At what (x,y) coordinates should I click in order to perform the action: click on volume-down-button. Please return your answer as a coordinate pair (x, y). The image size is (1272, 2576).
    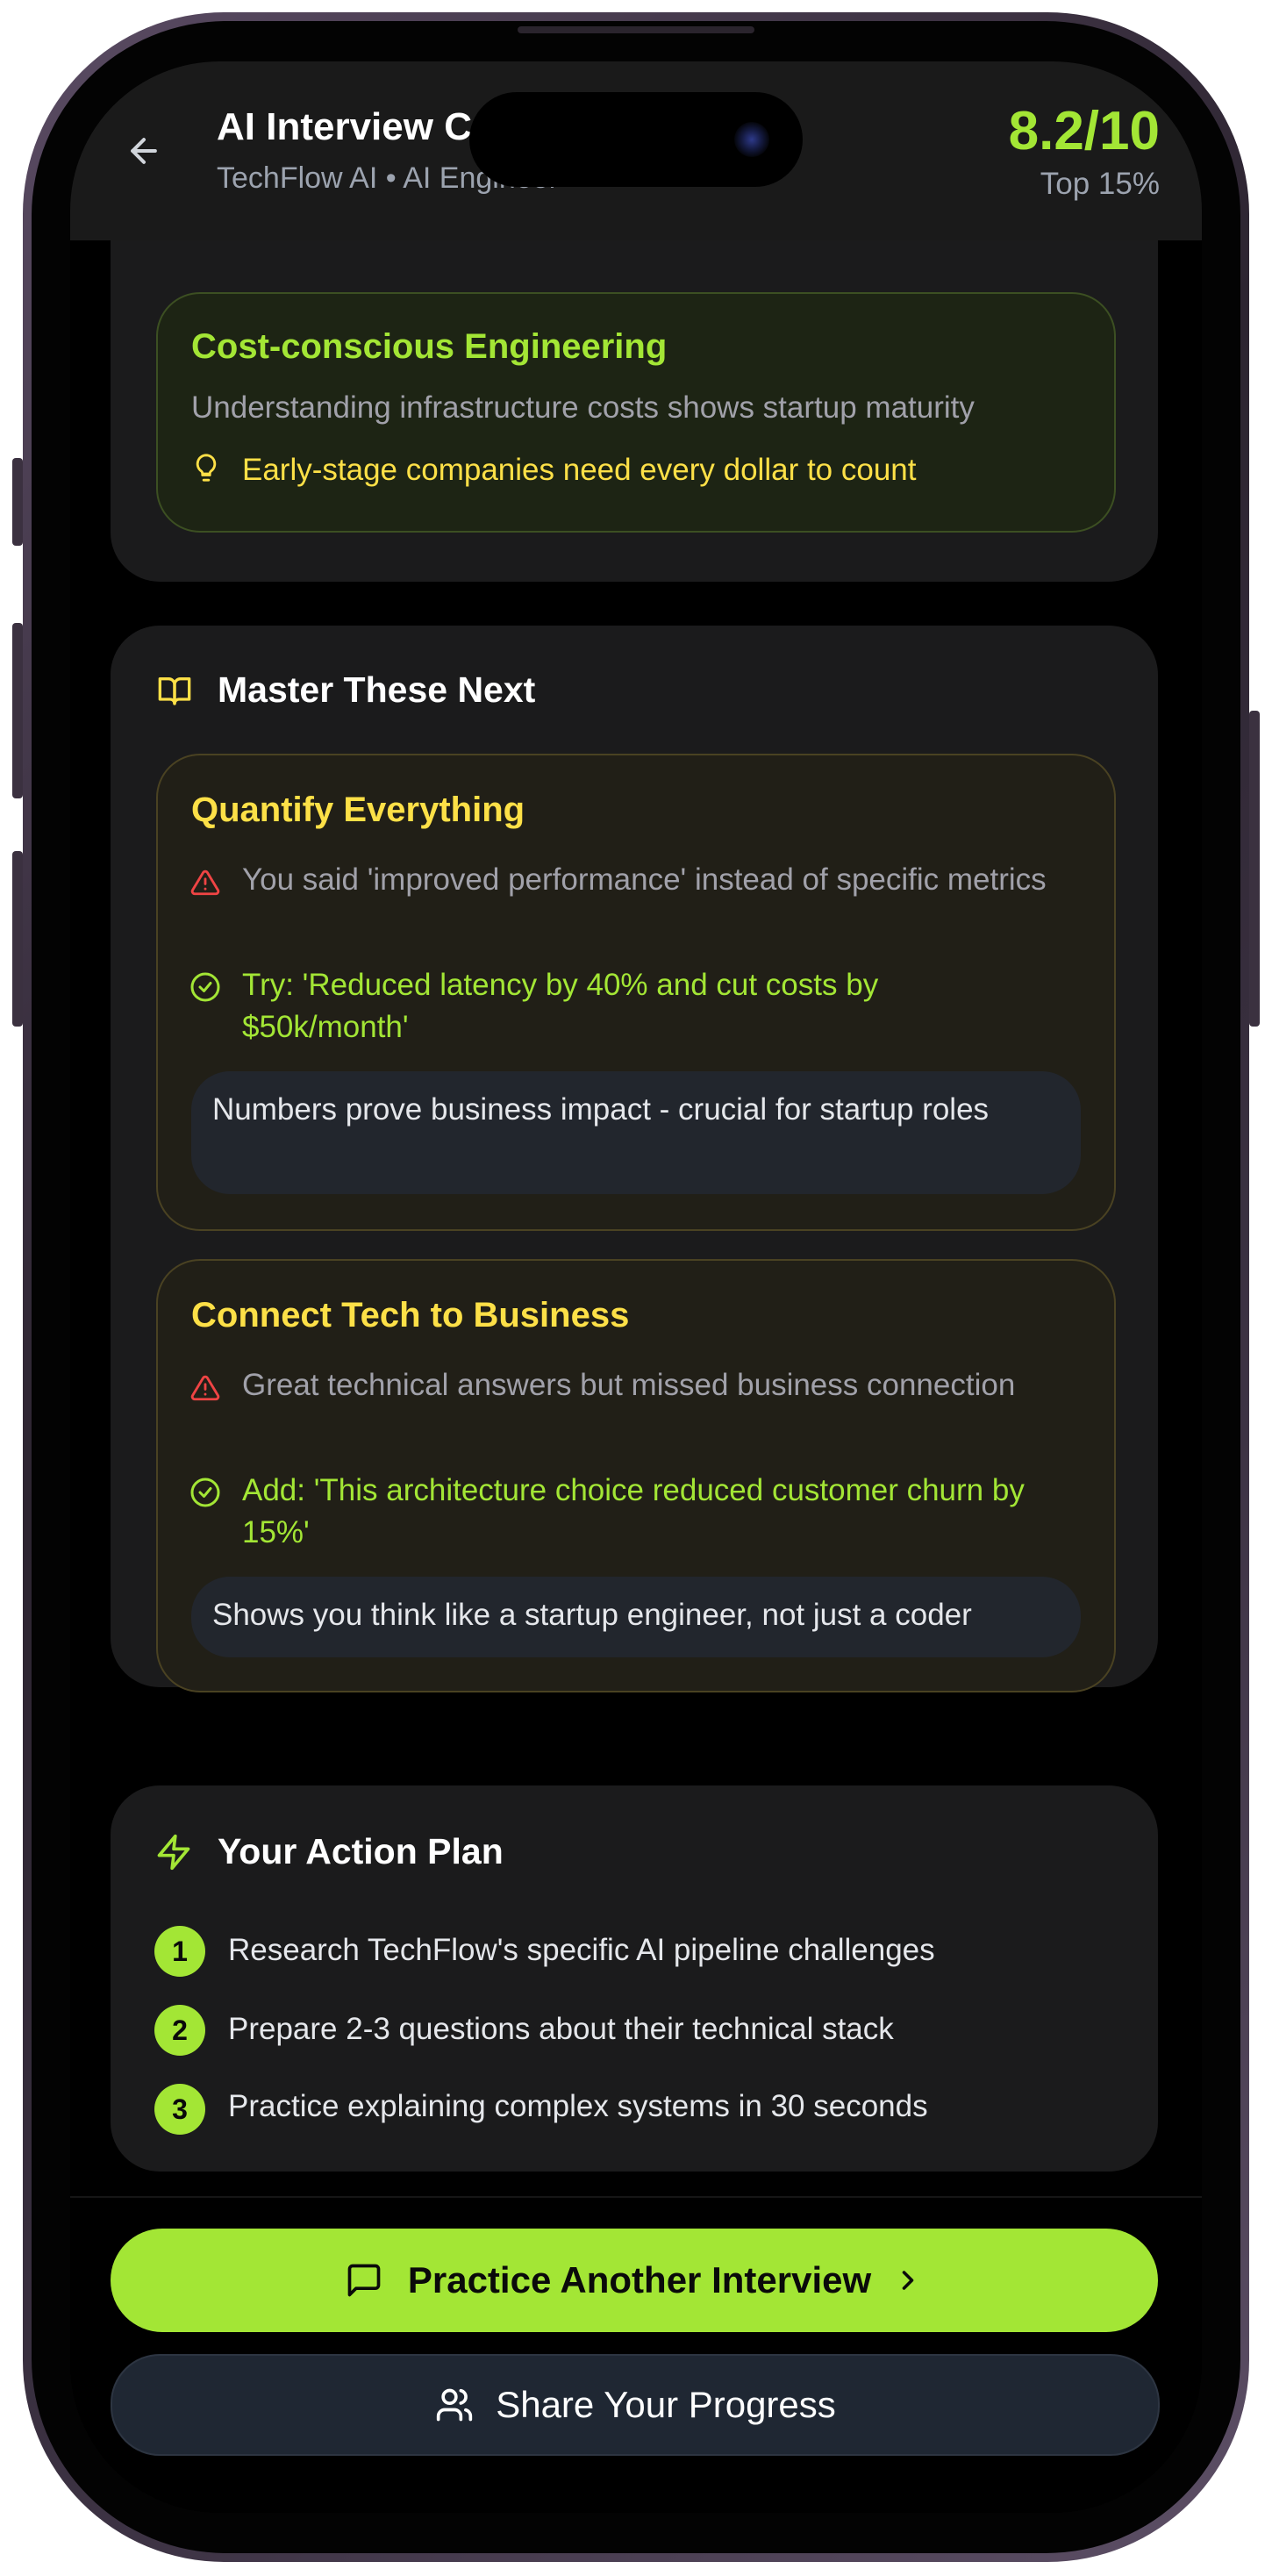
    Looking at the image, I should click on (17, 939).